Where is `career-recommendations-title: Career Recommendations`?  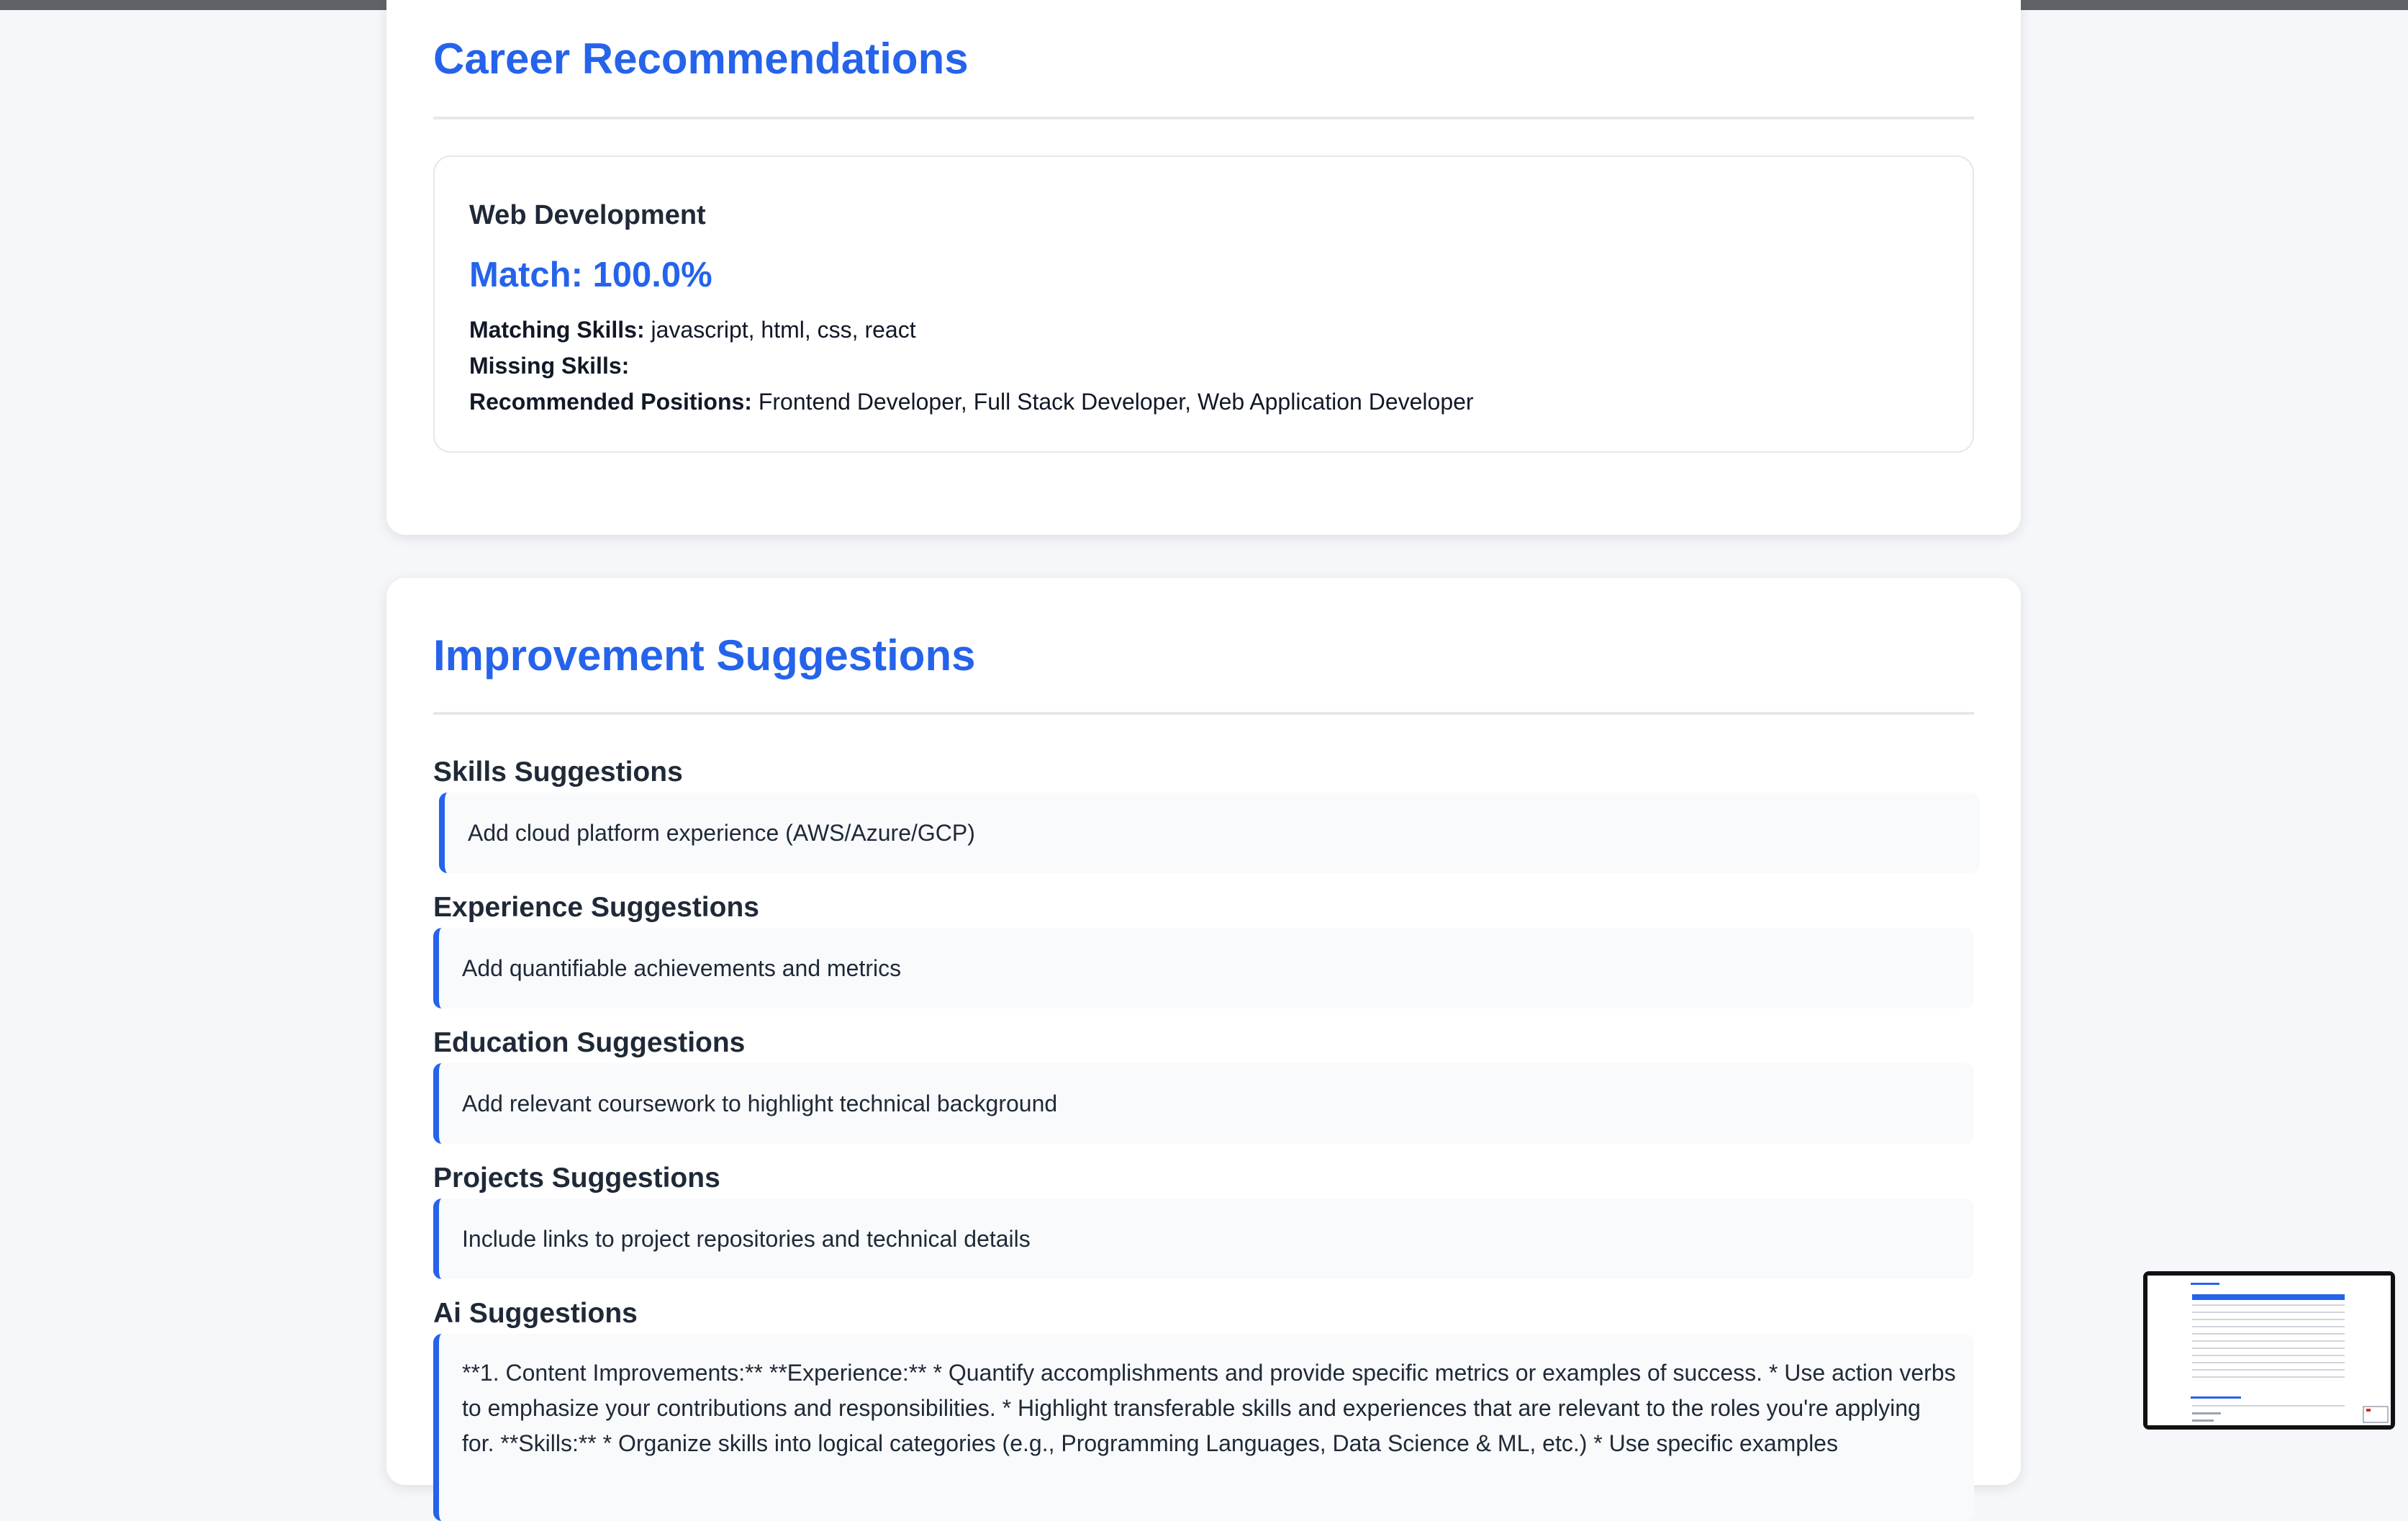
career-recommendations-title: Career Recommendations is located at coordinates (701, 59).